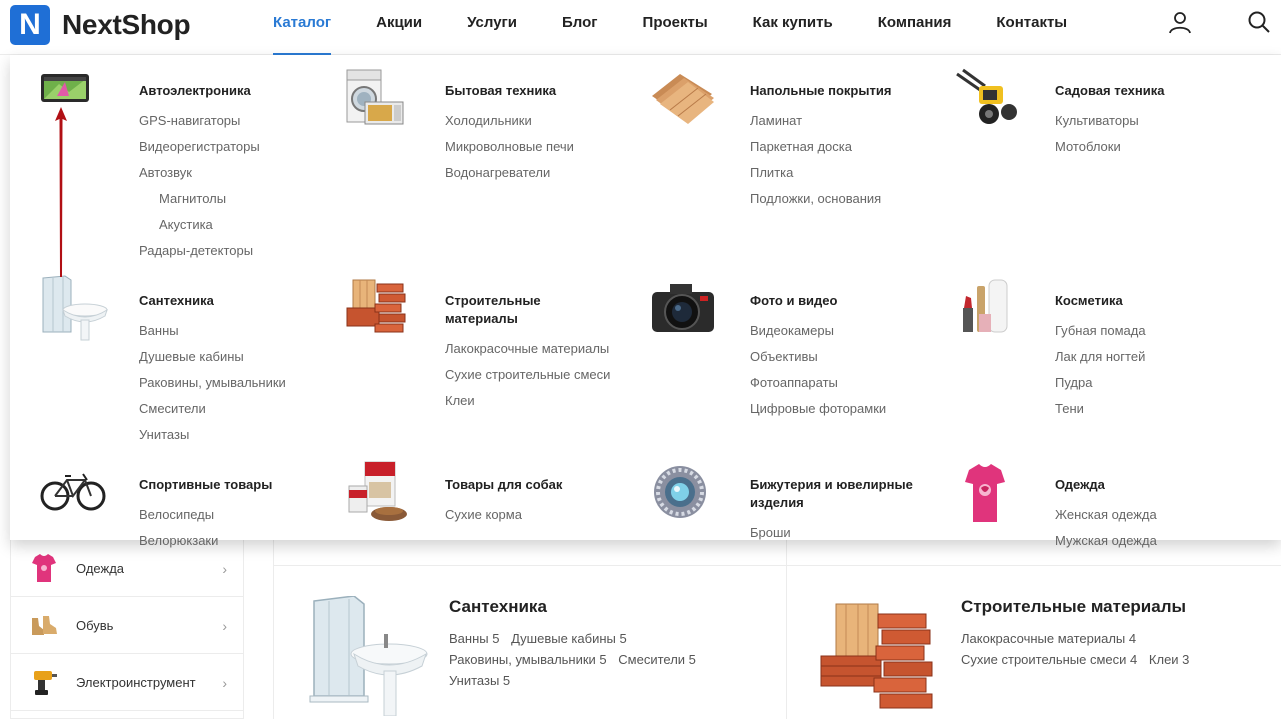  What do you see at coordinates (1140, 301) in the screenshot?
I see `category-title: Косметика` at bounding box center [1140, 301].